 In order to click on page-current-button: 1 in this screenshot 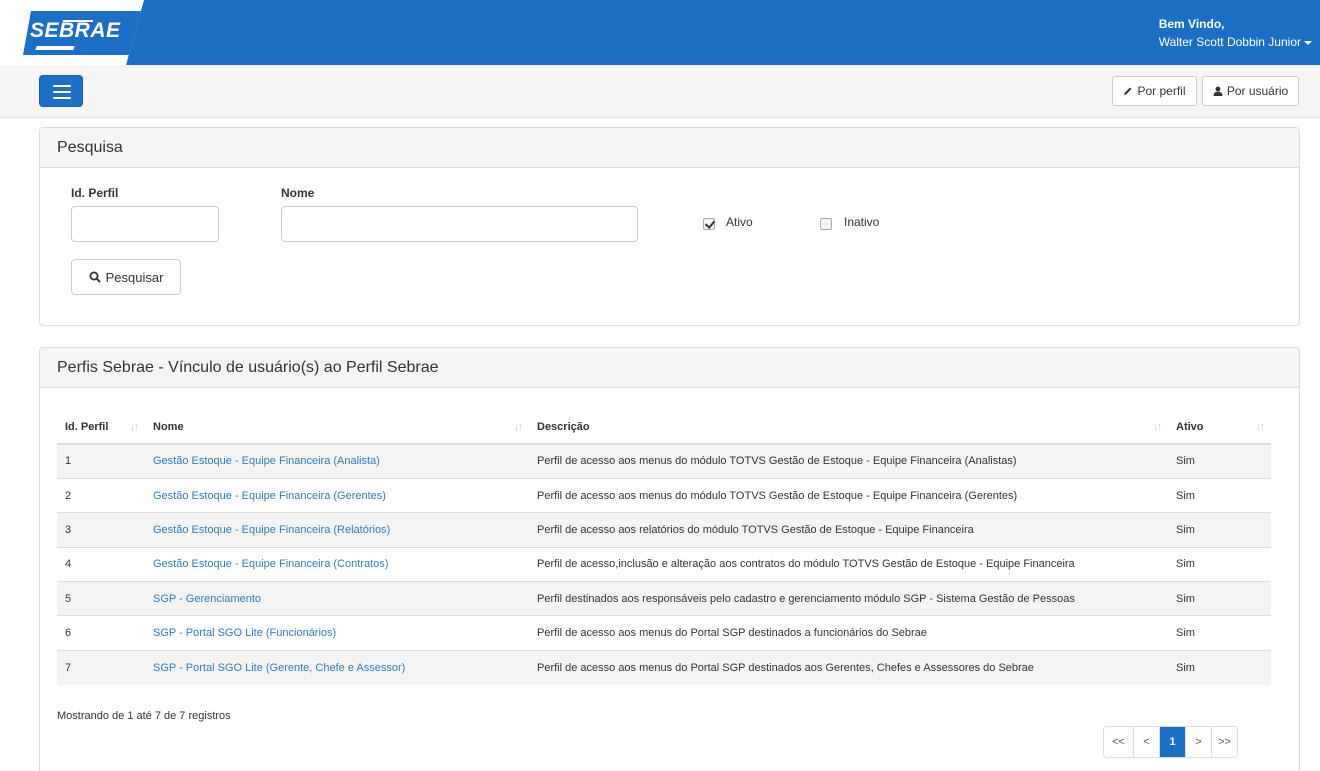, I will do `click(1172, 742)`.